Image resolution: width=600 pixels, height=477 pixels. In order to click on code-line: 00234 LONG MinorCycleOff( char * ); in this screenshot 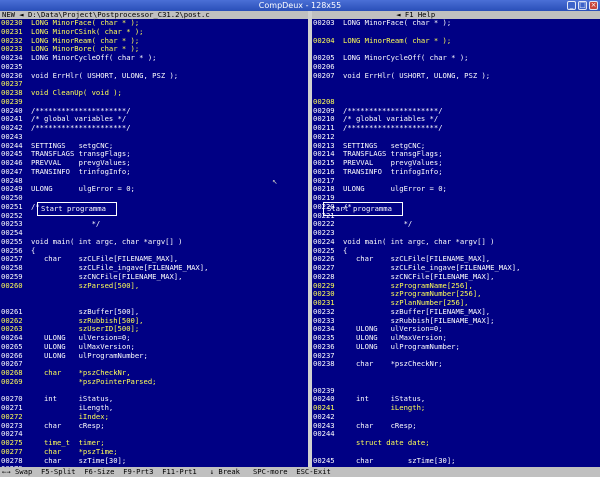, I will do `click(154, 58)`.